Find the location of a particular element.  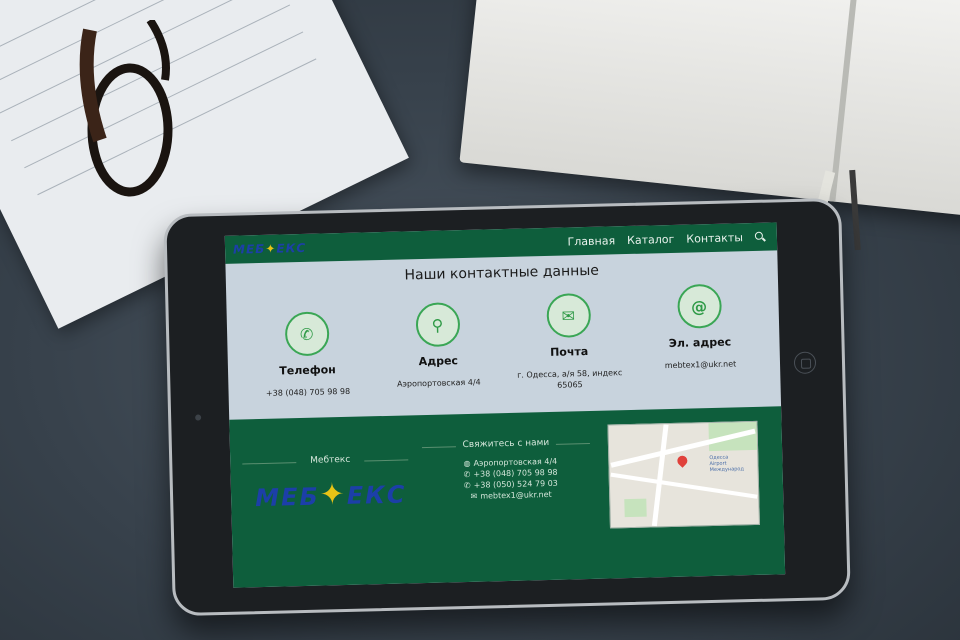

footer-logo: МЕБ✦ЕКС is located at coordinates (331, 494).